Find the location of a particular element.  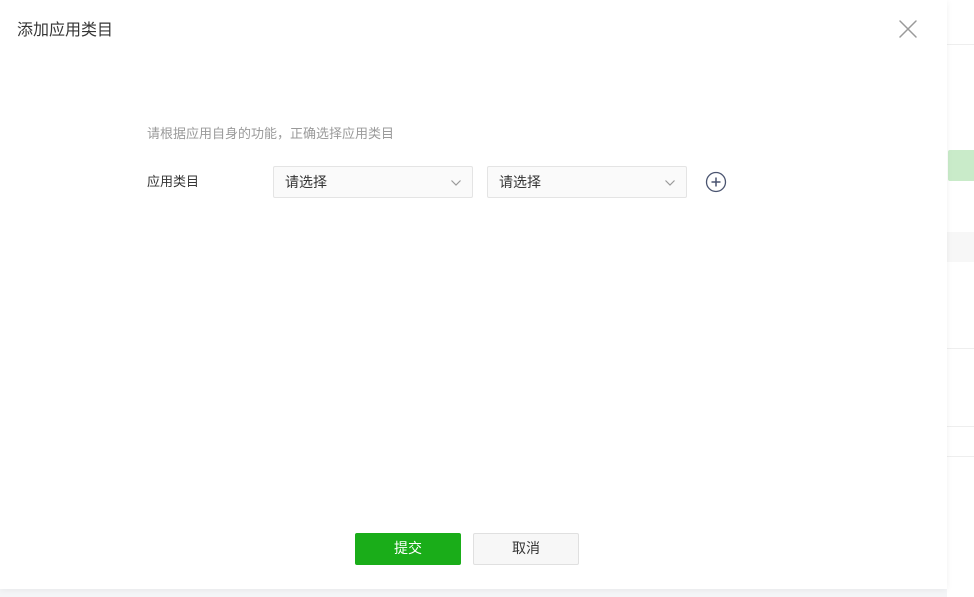

cancel-button: 取消 is located at coordinates (526, 549).